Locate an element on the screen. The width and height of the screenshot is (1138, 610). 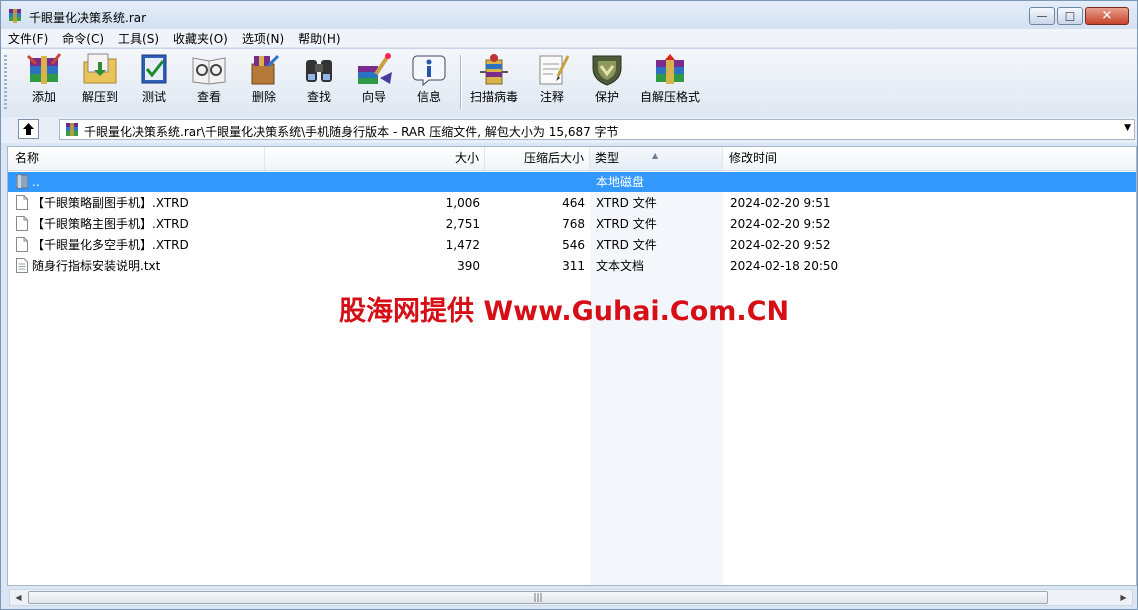
menu-options: 选项(N) is located at coordinates (263, 38).